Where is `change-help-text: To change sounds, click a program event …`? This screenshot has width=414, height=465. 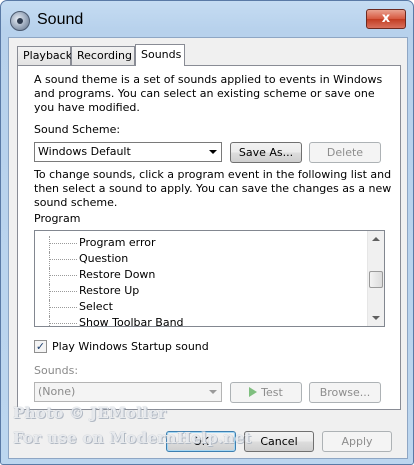
change-help-text: To change sounds, click a program event … is located at coordinates (213, 188).